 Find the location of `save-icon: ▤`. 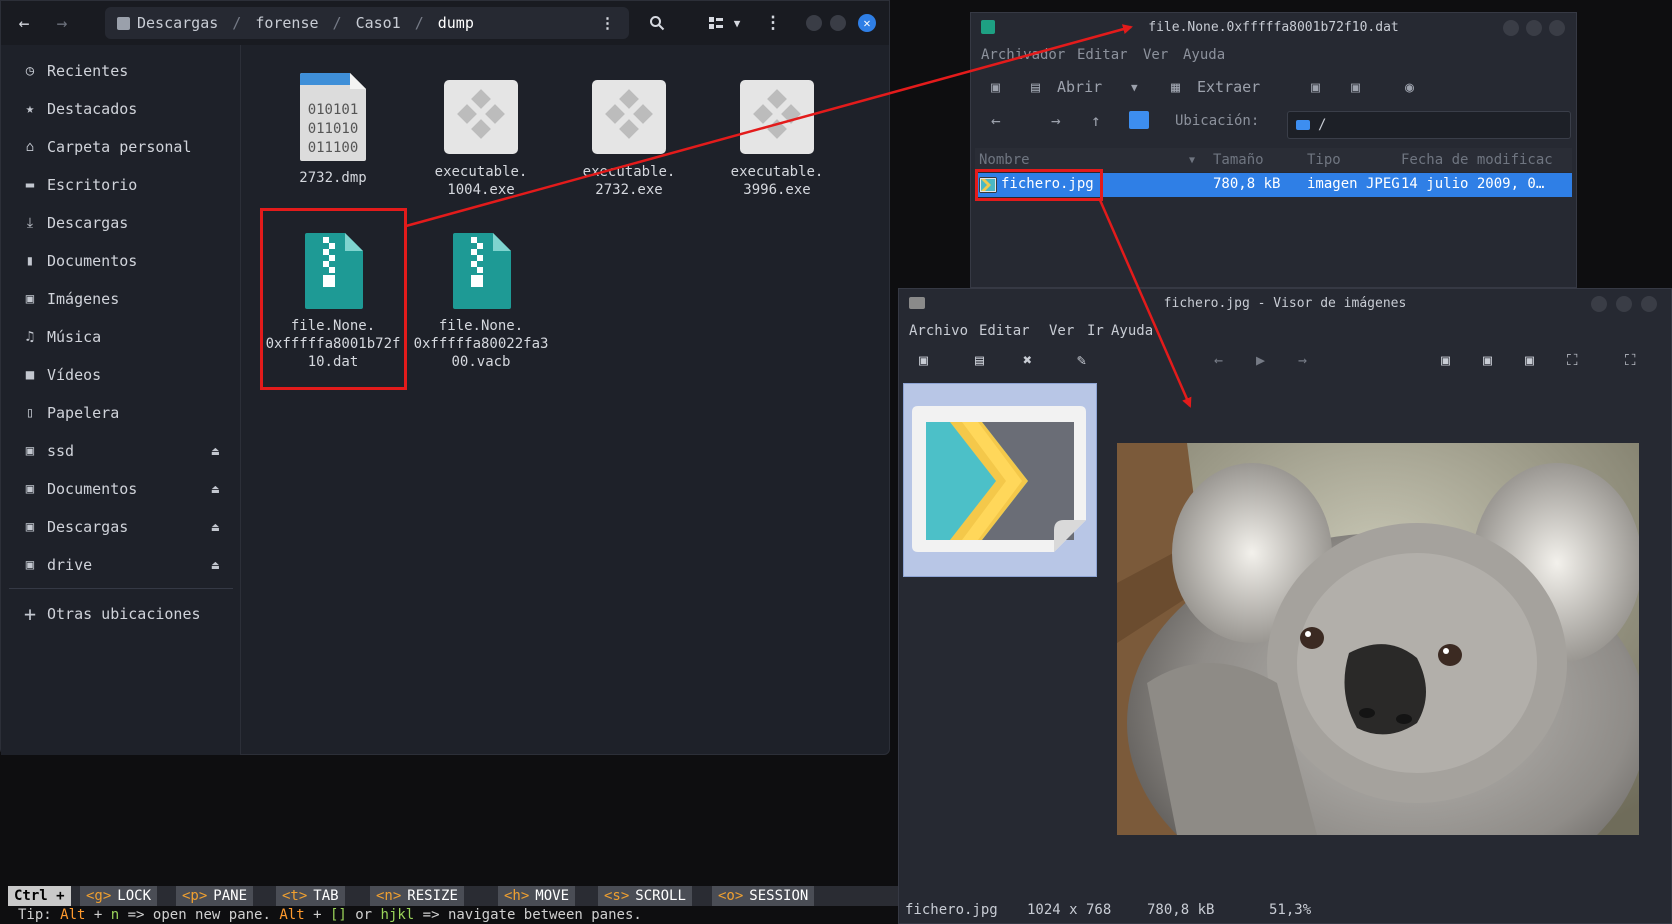

save-icon: ▤ is located at coordinates (979, 360).